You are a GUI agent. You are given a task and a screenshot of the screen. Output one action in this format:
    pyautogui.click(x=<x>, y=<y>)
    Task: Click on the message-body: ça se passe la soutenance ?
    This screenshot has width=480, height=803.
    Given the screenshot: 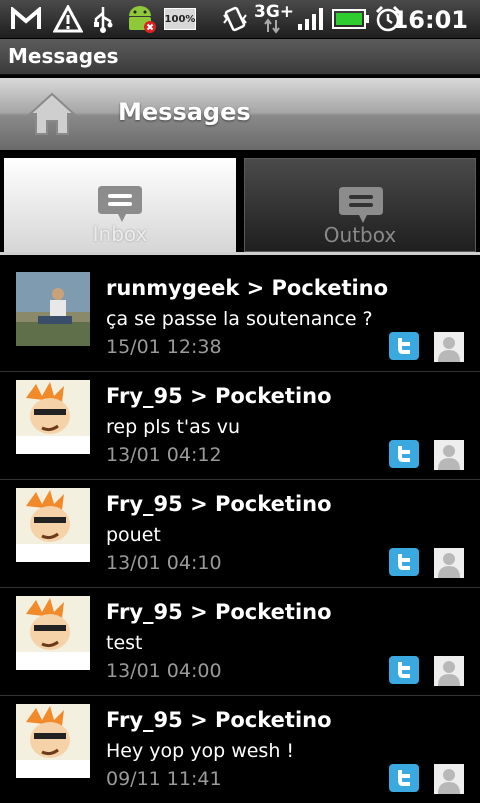 What is the action you would take?
    pyautogui.click(x=239, y=319)
    